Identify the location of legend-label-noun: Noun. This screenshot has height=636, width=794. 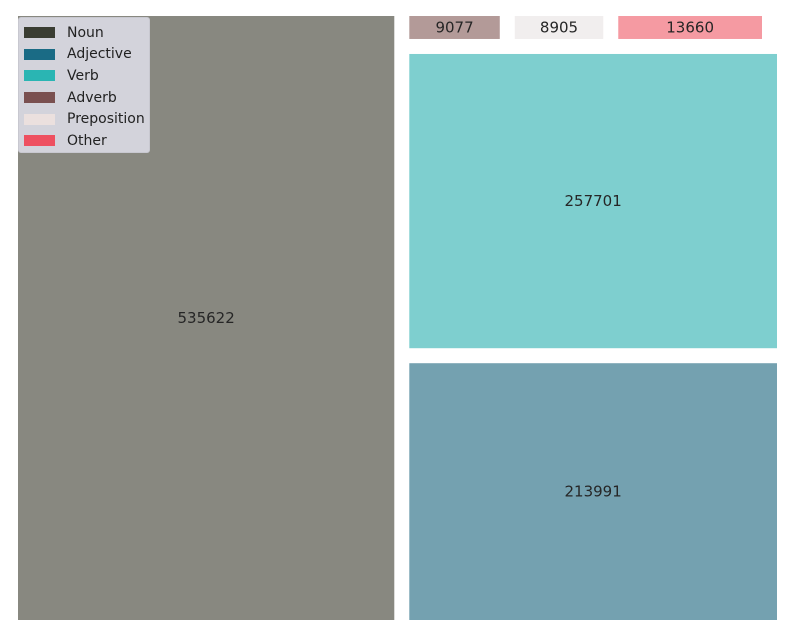
(85, 32).